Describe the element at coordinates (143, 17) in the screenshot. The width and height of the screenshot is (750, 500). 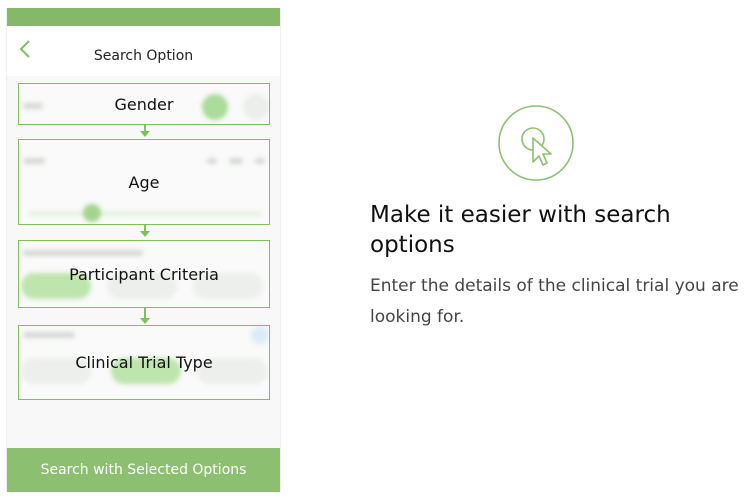
I see `status-bar` at that location.